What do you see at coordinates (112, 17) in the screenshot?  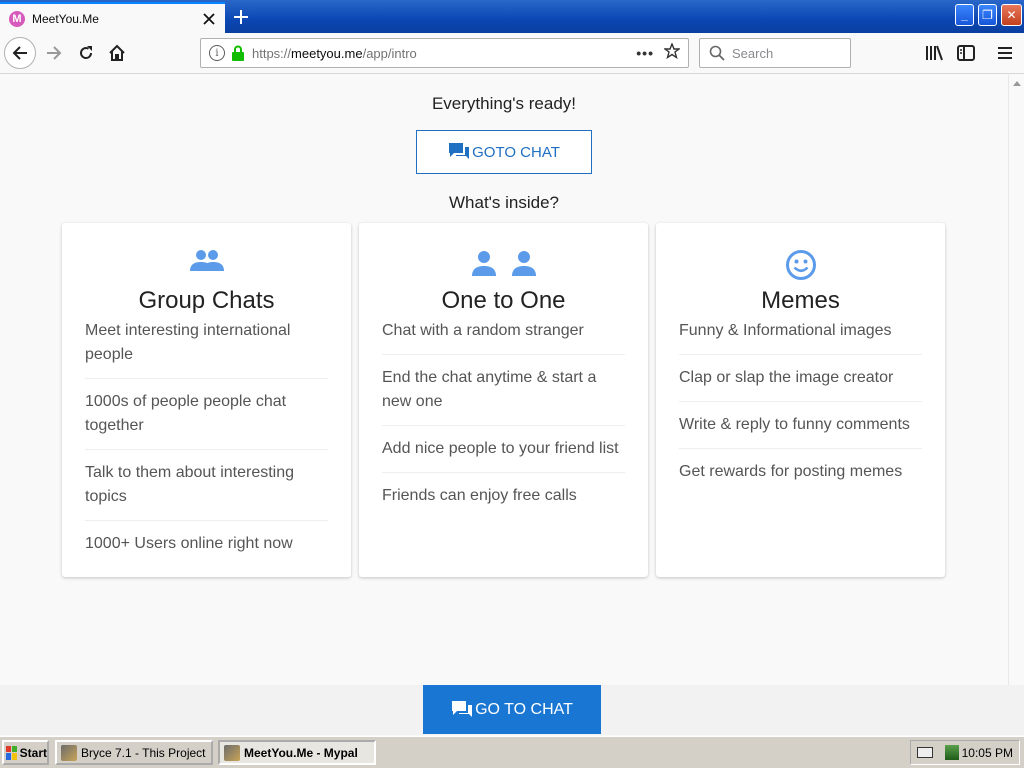 I see `browser-tab: M MeetYou.Me` at bounding box center [112, 17].